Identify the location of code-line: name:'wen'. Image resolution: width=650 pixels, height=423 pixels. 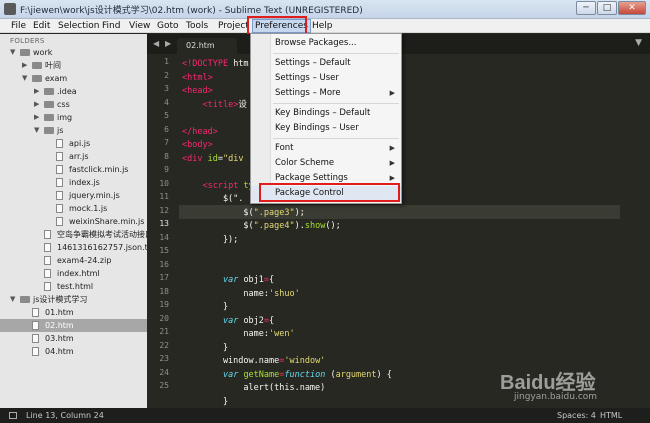
(238, 334).